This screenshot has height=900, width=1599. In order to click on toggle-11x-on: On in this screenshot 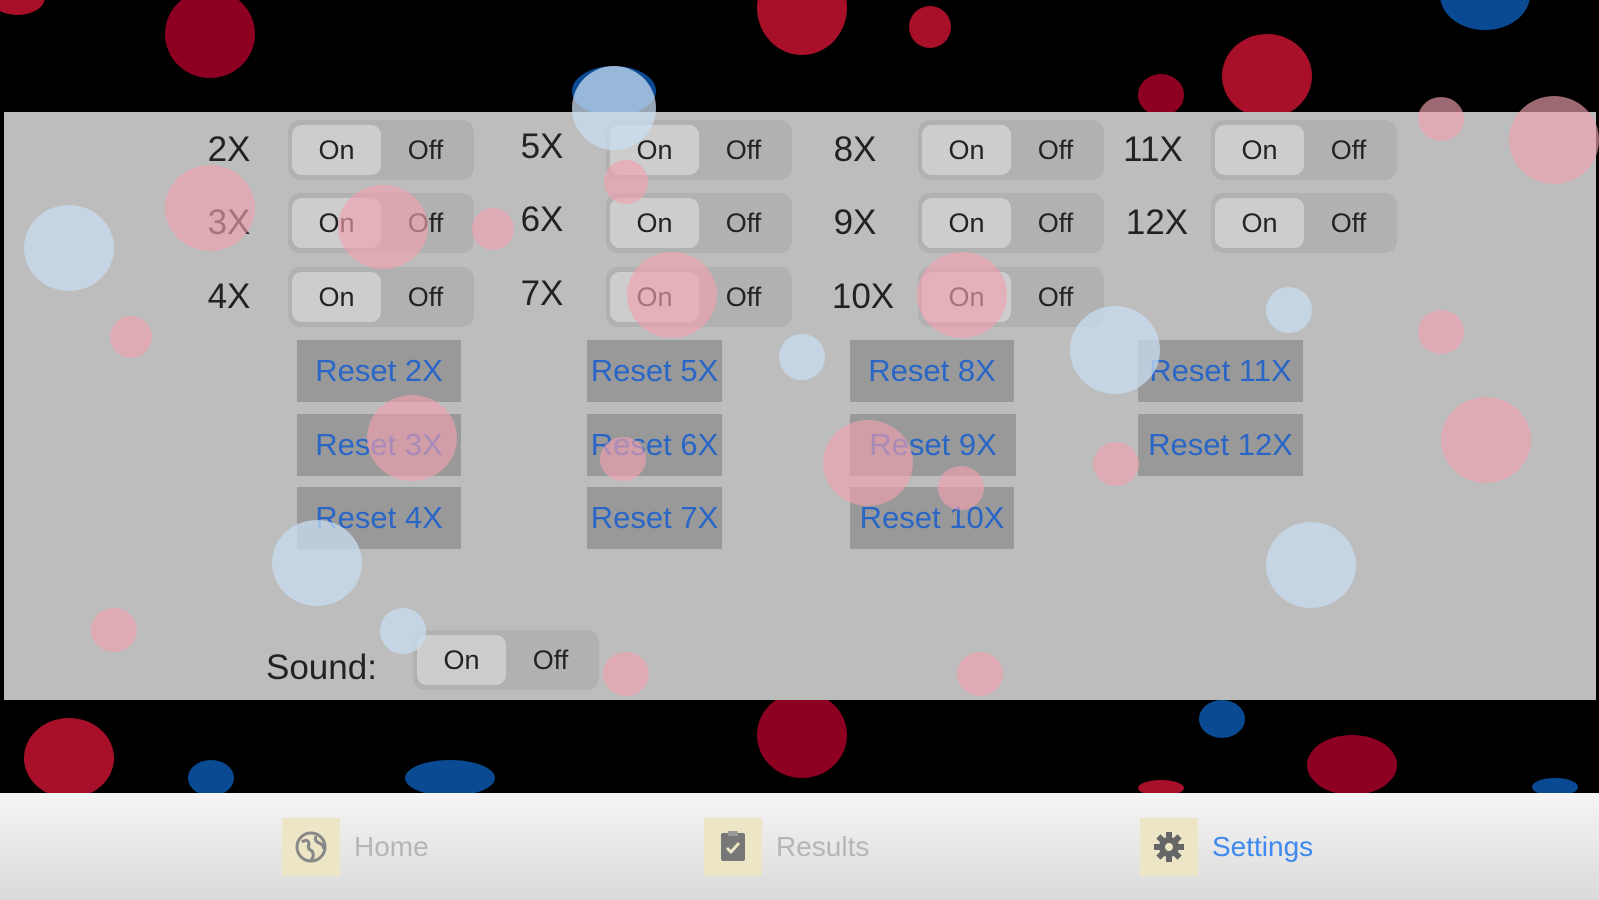, I will do `click(1259, 150)`.